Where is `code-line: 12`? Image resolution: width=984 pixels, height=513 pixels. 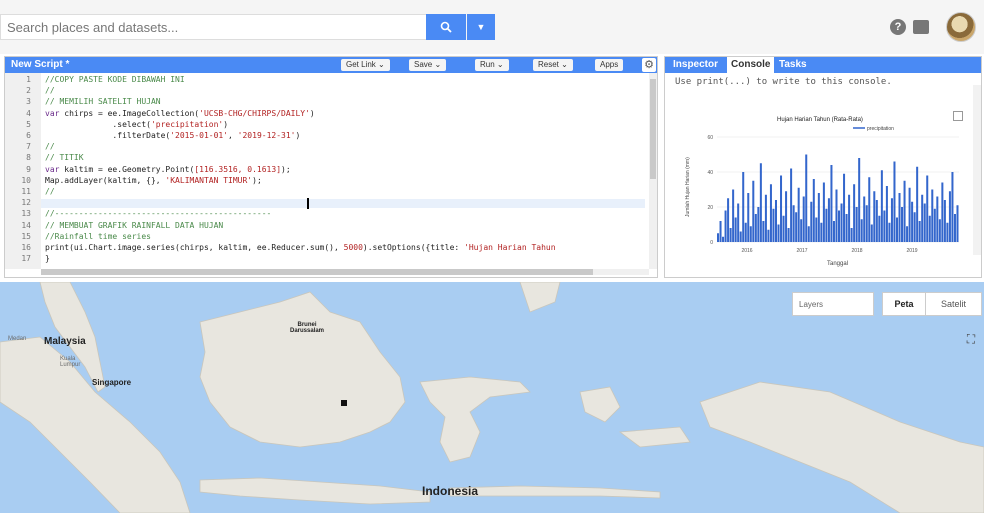 code-line: 12 is located at coordinates (325, 202).